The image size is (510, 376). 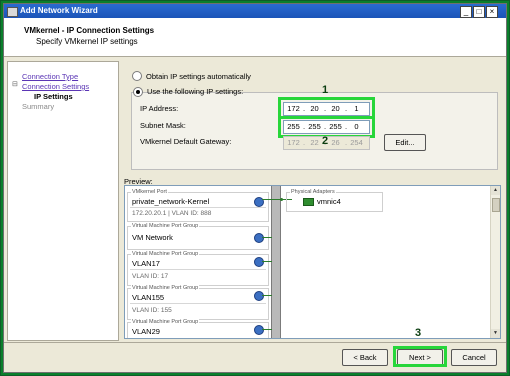 I want to click on port-group-name: VLAN155, so click(x=148, y=297).